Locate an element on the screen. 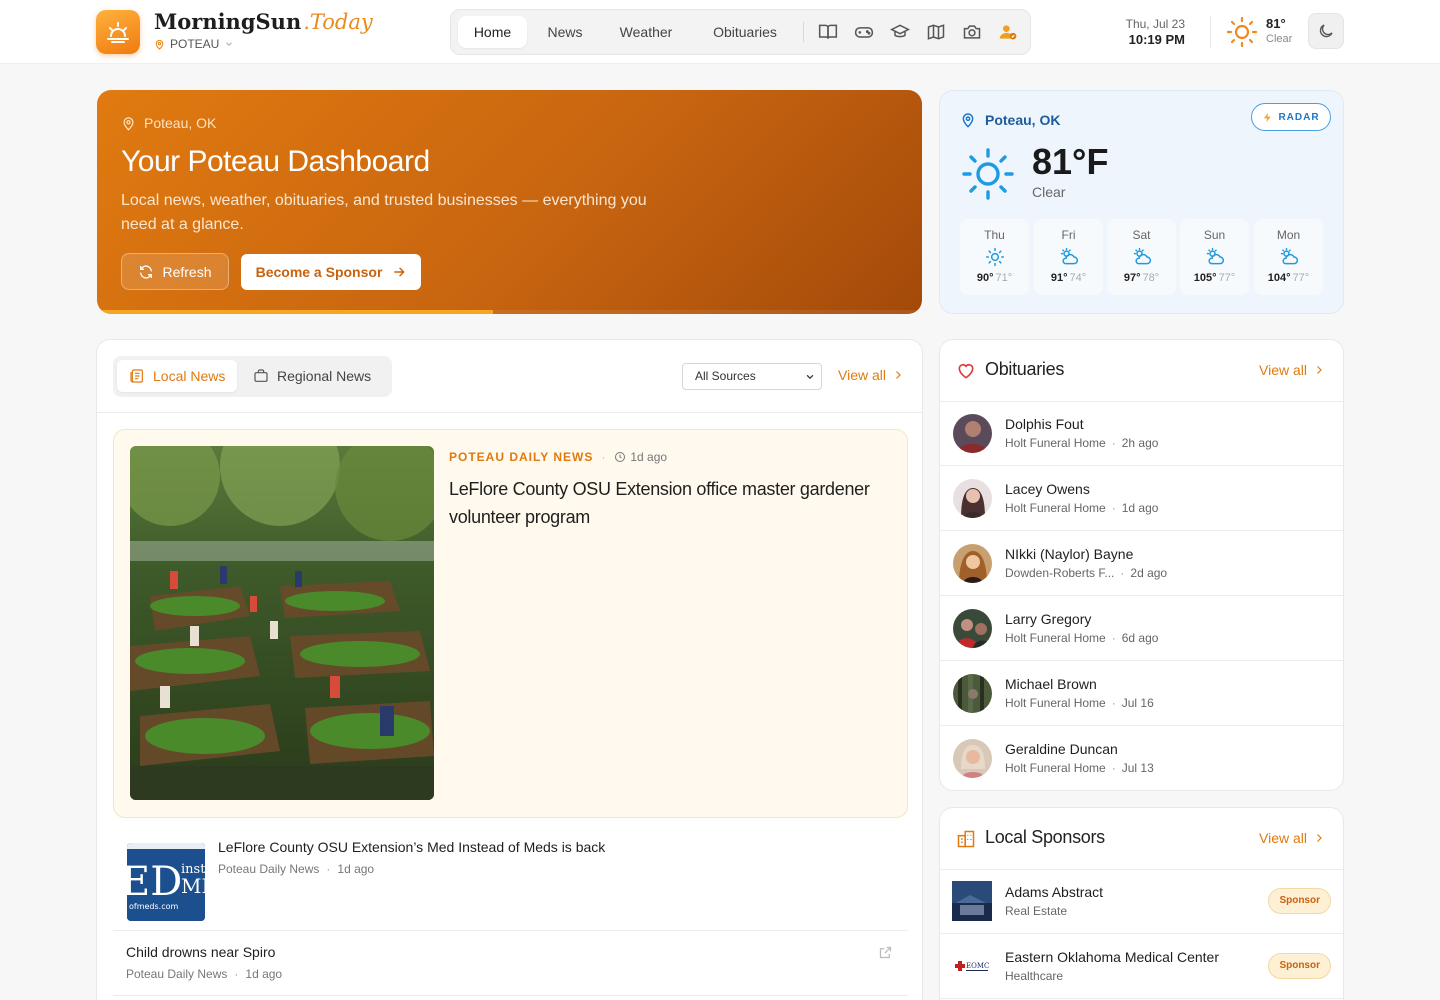 The height and width of the screenshot is (1000, 1440). gamepad-icon is located at coordinates (864, 32).